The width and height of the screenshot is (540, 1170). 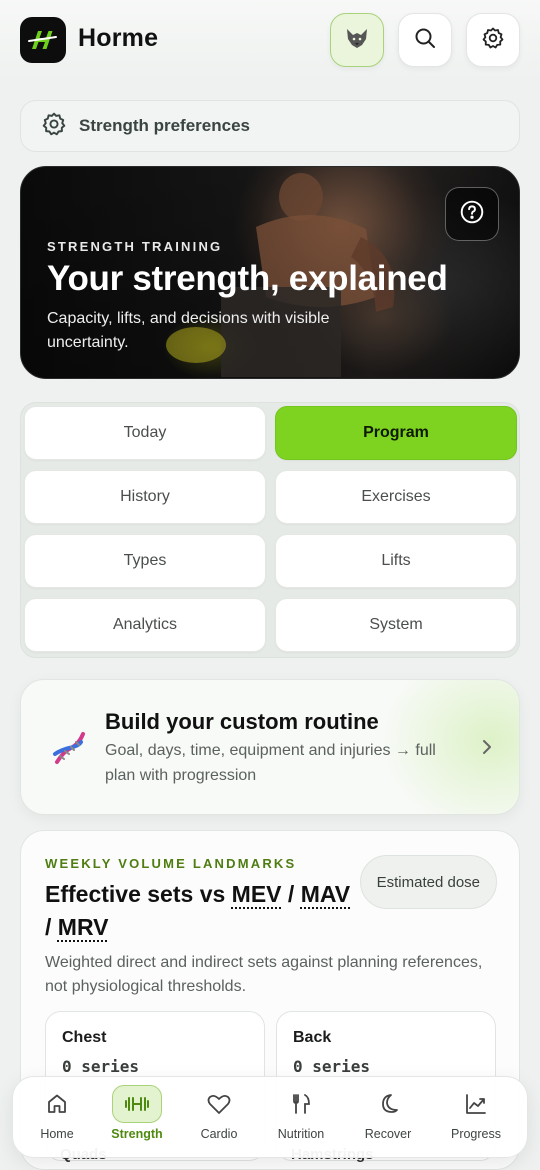 I want to click on nav-recover: Recover, so click(x=388, y=1118).